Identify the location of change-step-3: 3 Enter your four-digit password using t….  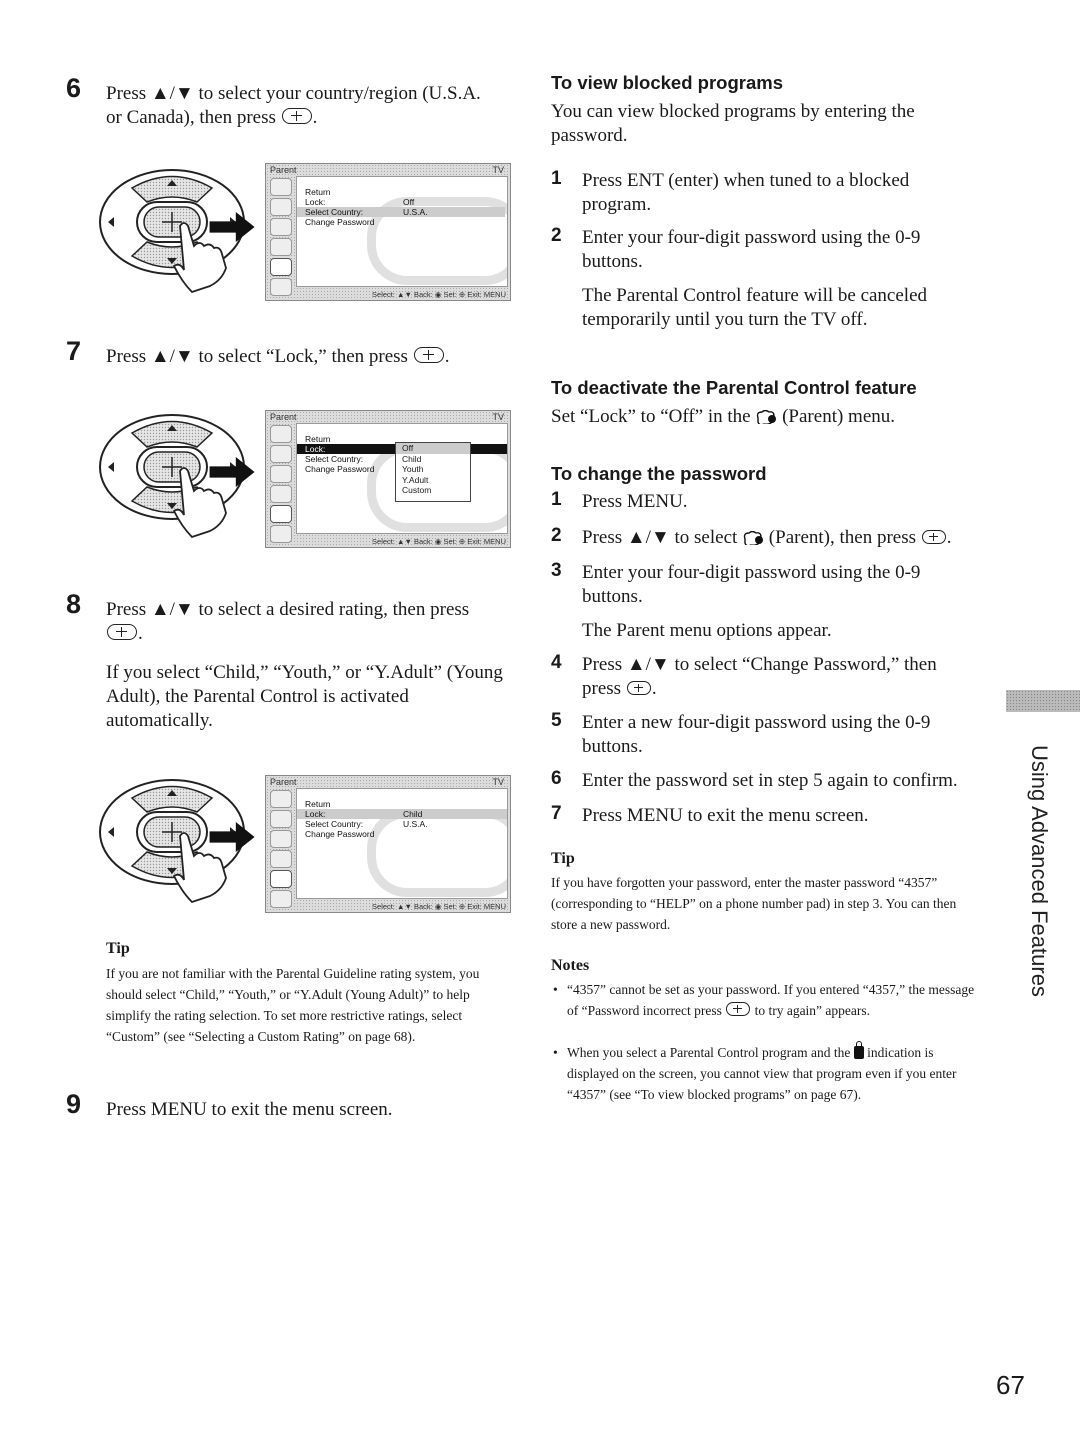
(761, 584).